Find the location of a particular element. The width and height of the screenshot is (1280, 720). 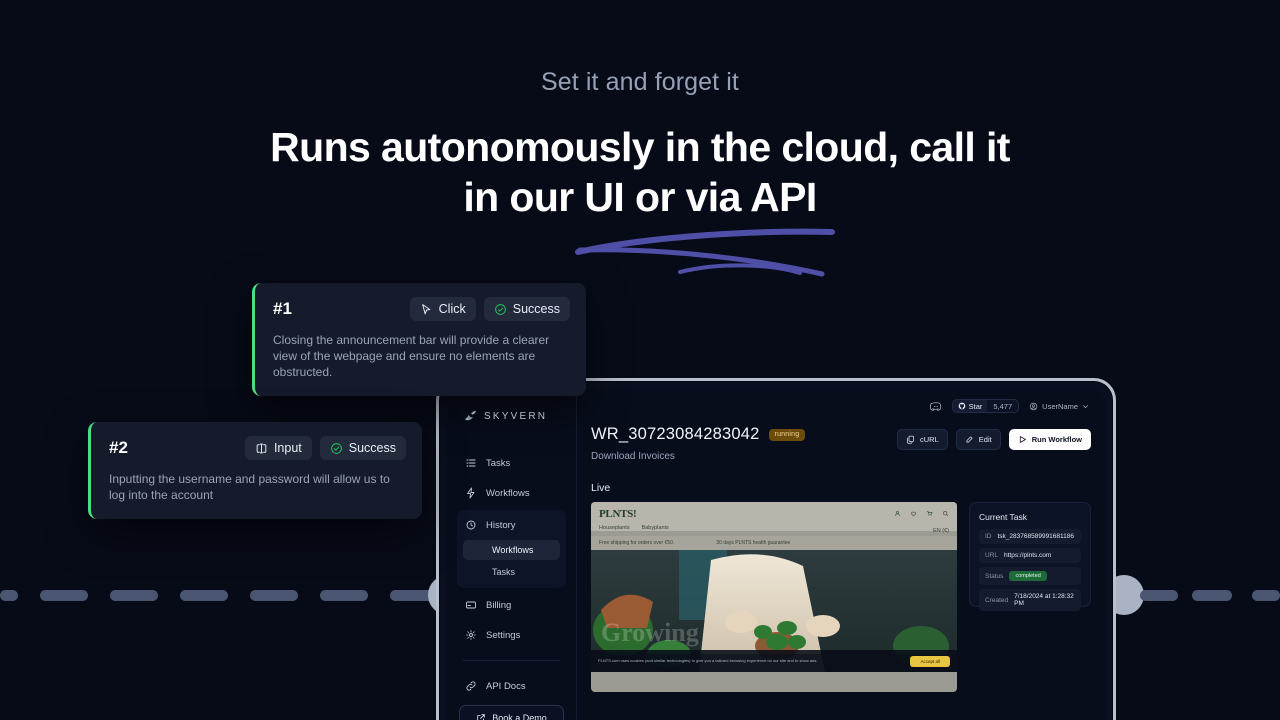

site-nav-item: Babyplants is located at coordinates (655, 528).